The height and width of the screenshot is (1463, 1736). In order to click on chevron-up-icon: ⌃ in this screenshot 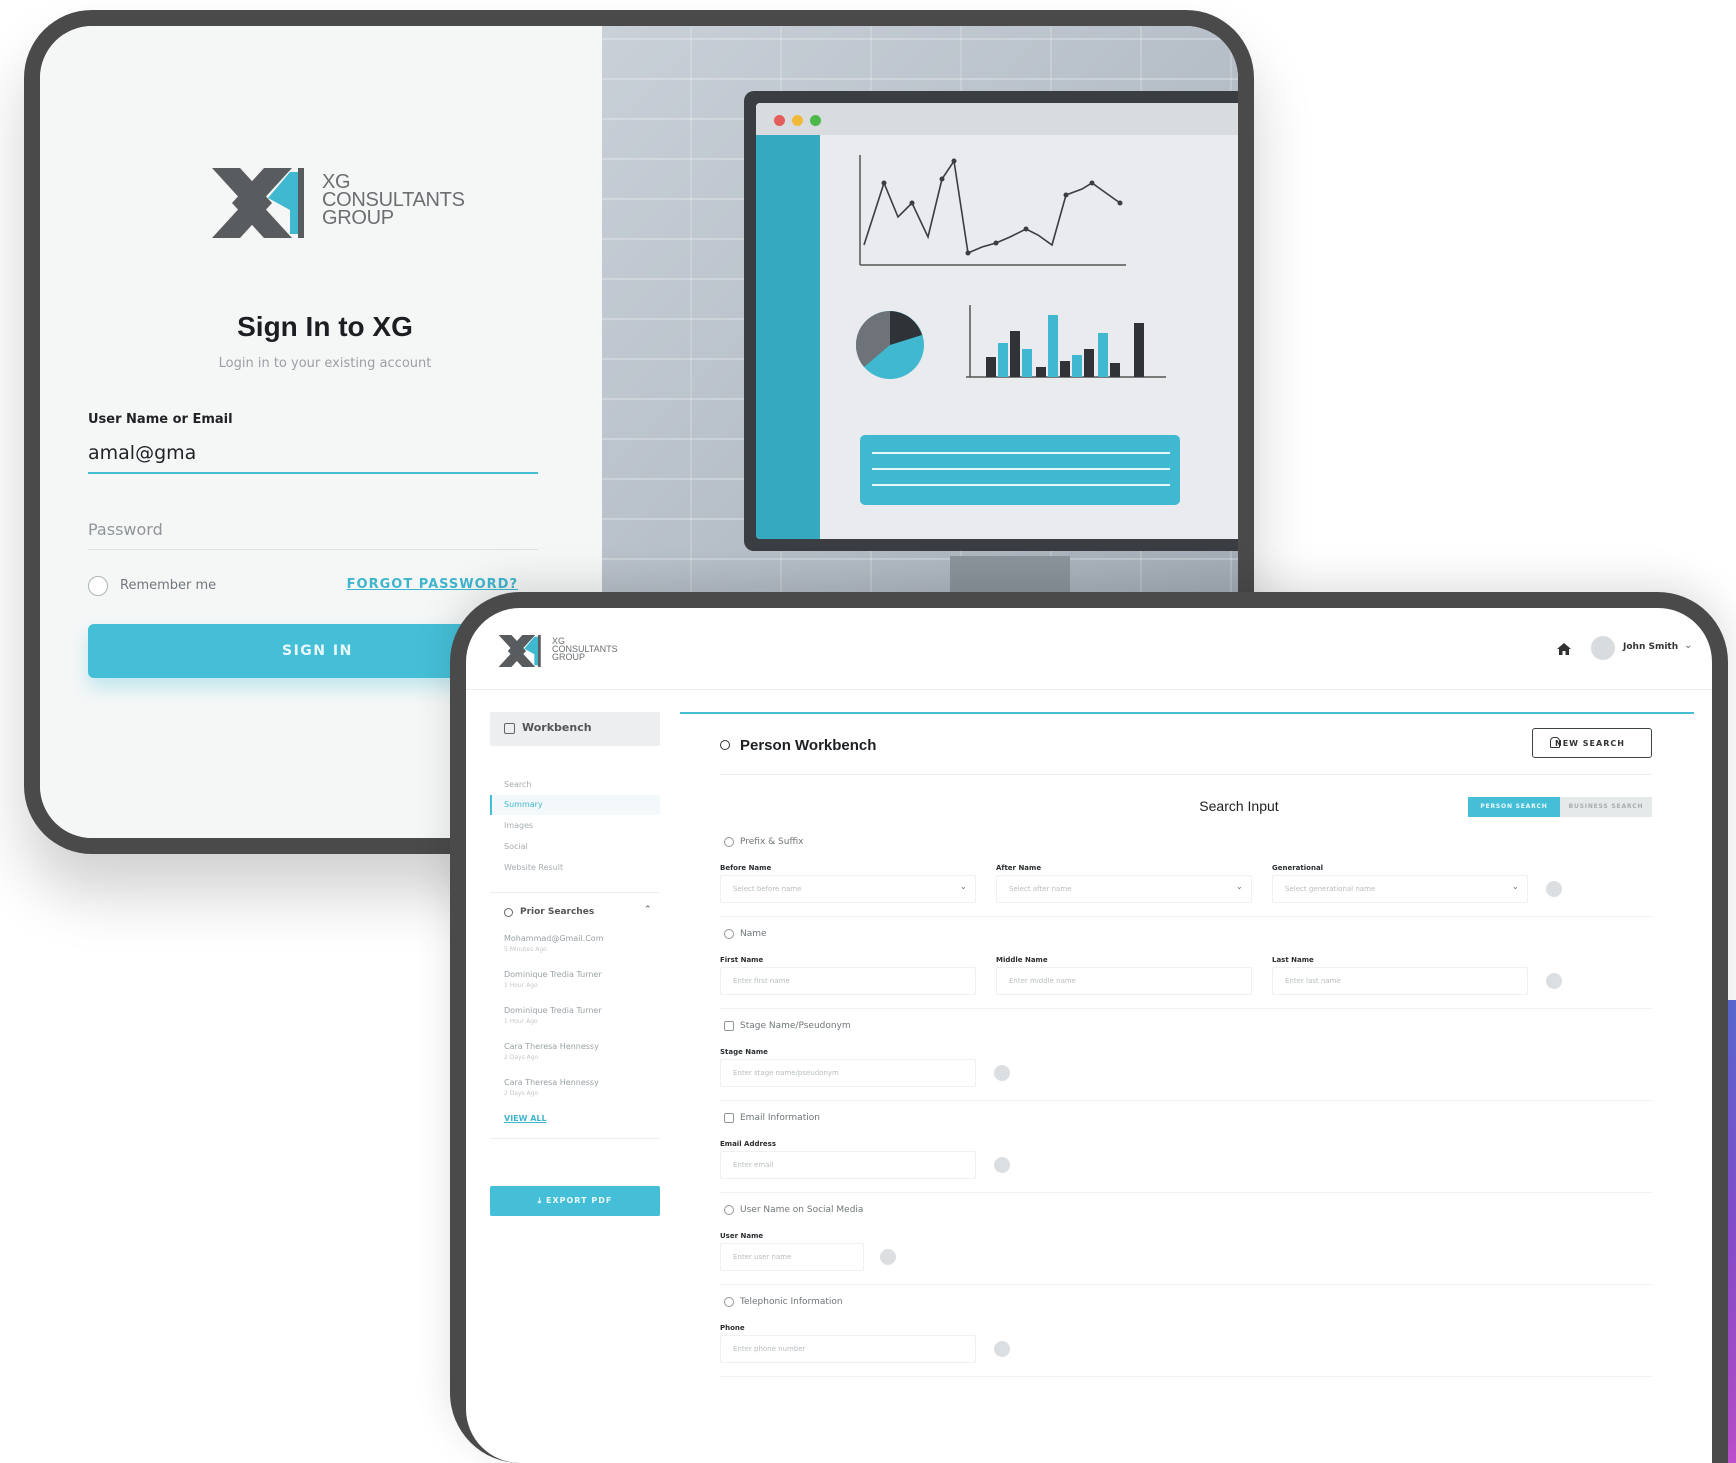, I will do `click(648, 910)`.